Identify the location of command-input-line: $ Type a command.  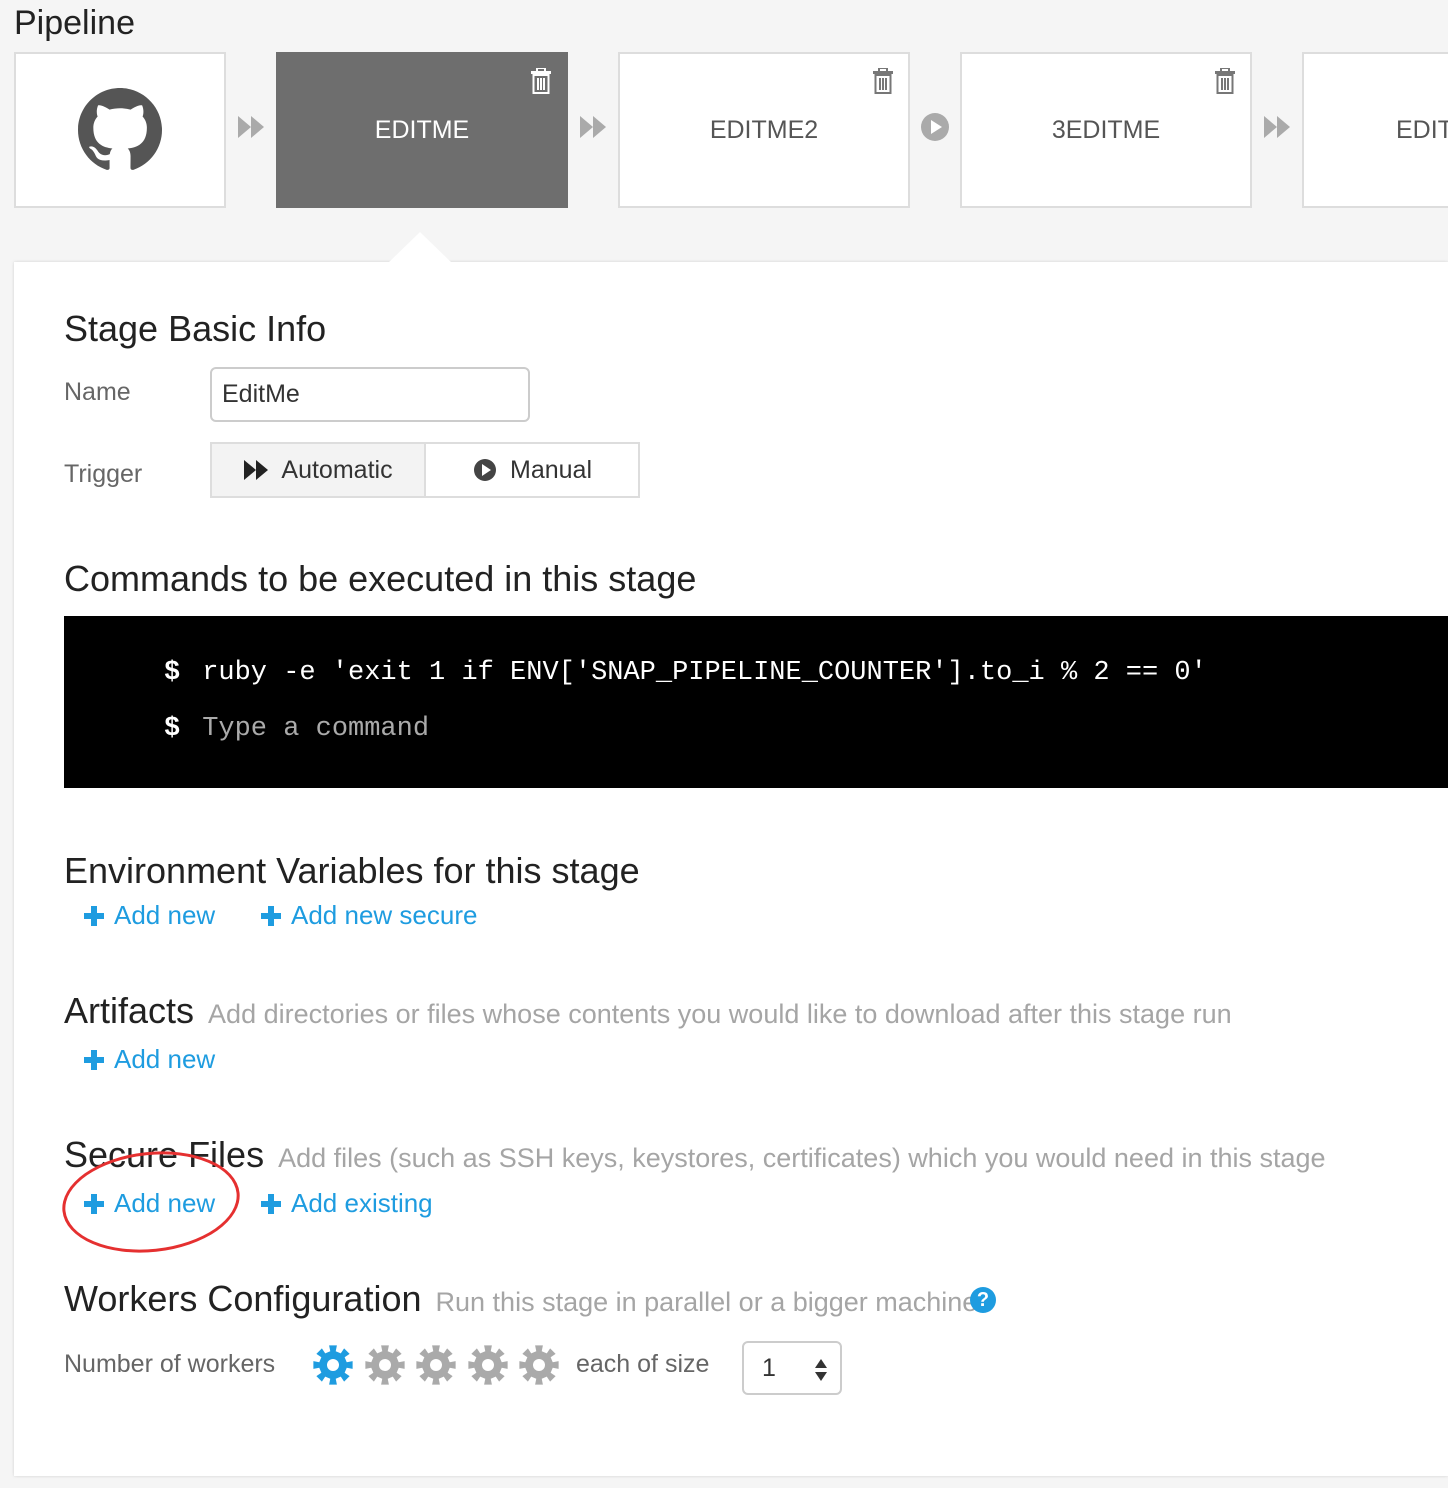
(296, 729).